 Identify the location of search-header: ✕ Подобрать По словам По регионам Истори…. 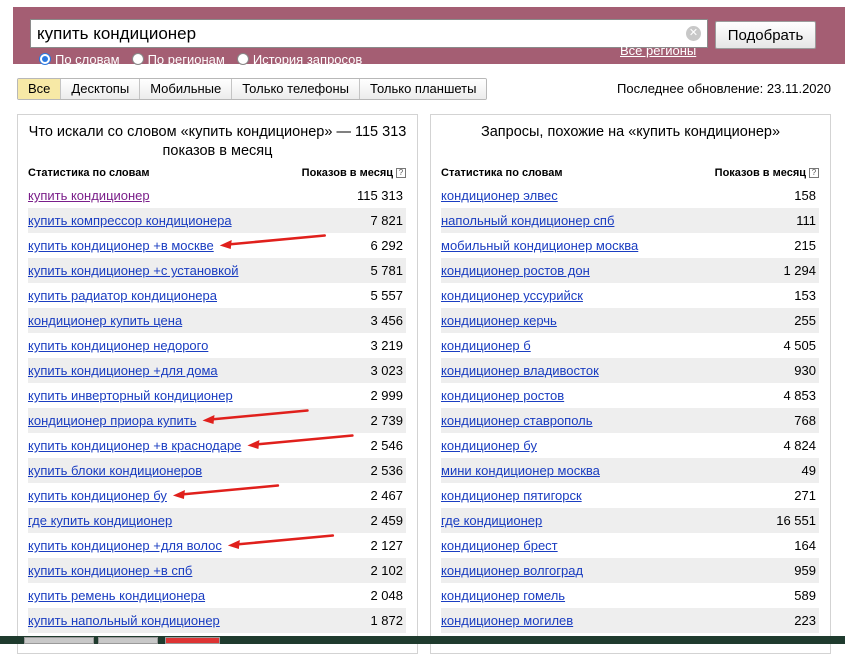
(429, 37).